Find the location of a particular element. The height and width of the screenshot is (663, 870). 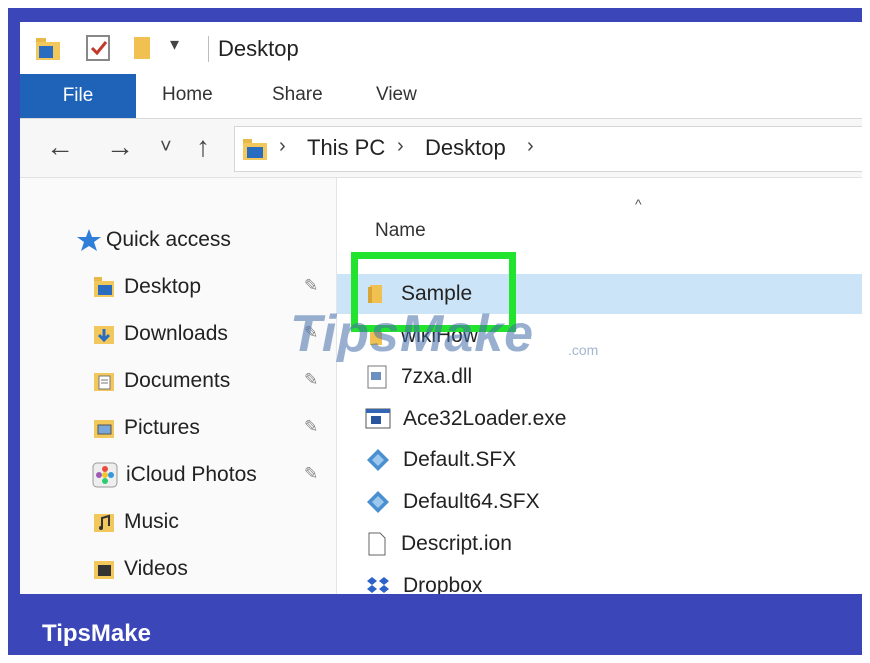

nav-item-label: Music is located at coordinates (151, 521).